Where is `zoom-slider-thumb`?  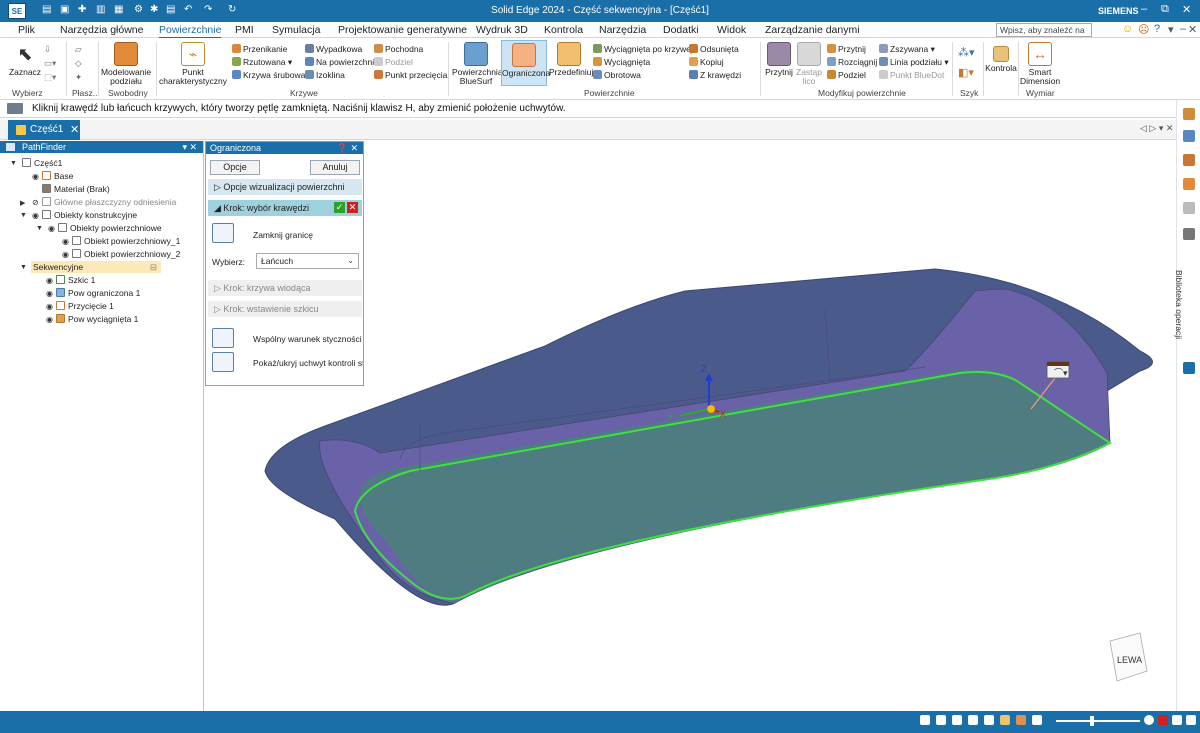
zoom-slider-thumb is located at coordinates (1092, 721).